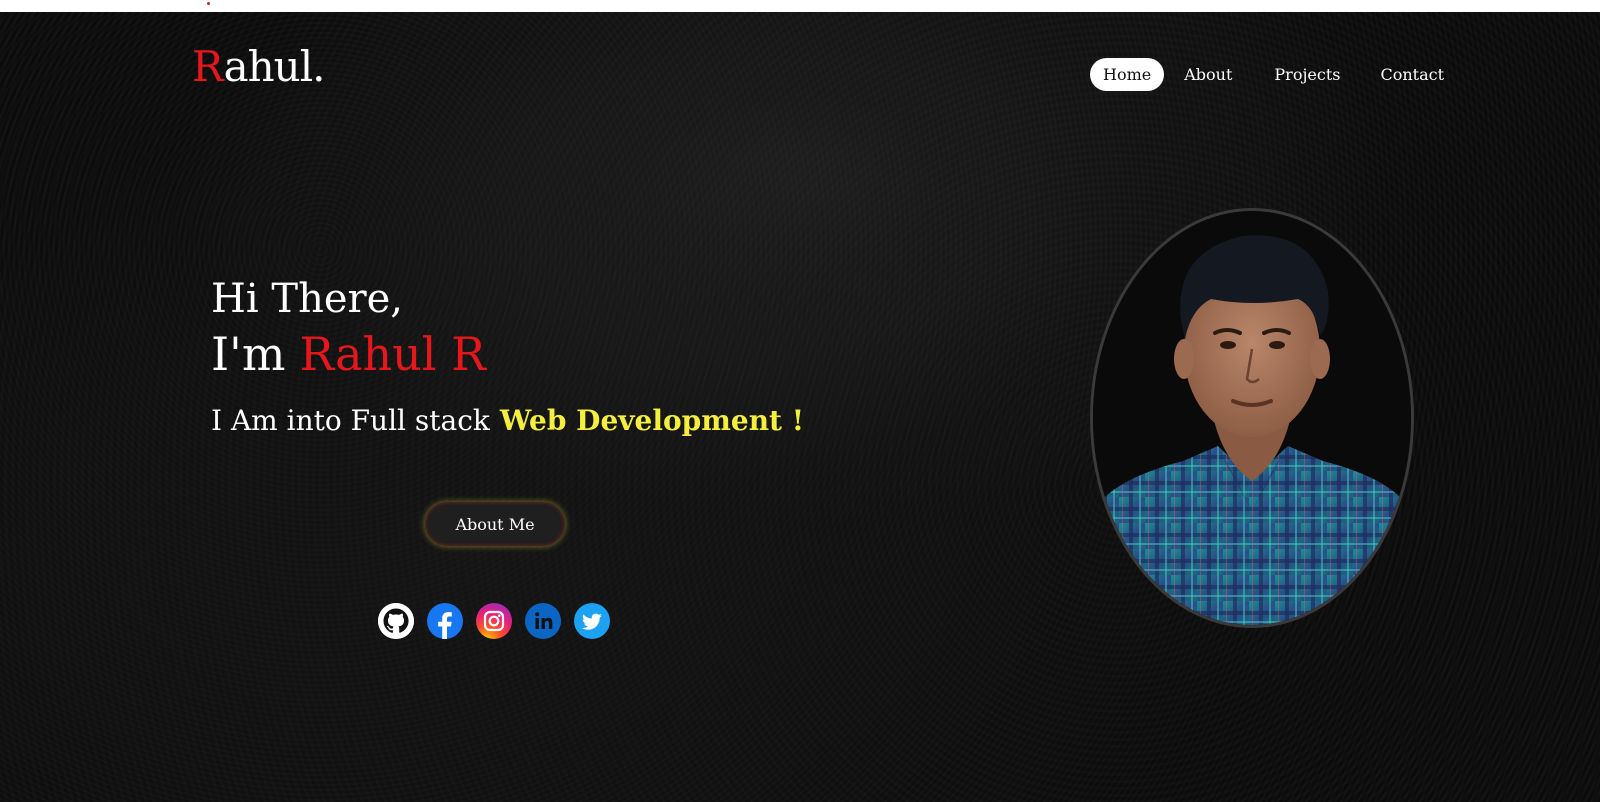 The width and height of the screenshot is (1600, 802). I want to click on github-icon, so click(396, 621).